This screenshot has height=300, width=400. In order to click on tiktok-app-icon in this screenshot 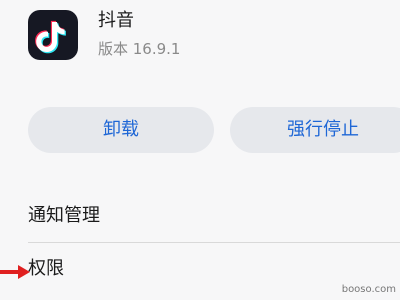, I will do `click(53, 35)`.